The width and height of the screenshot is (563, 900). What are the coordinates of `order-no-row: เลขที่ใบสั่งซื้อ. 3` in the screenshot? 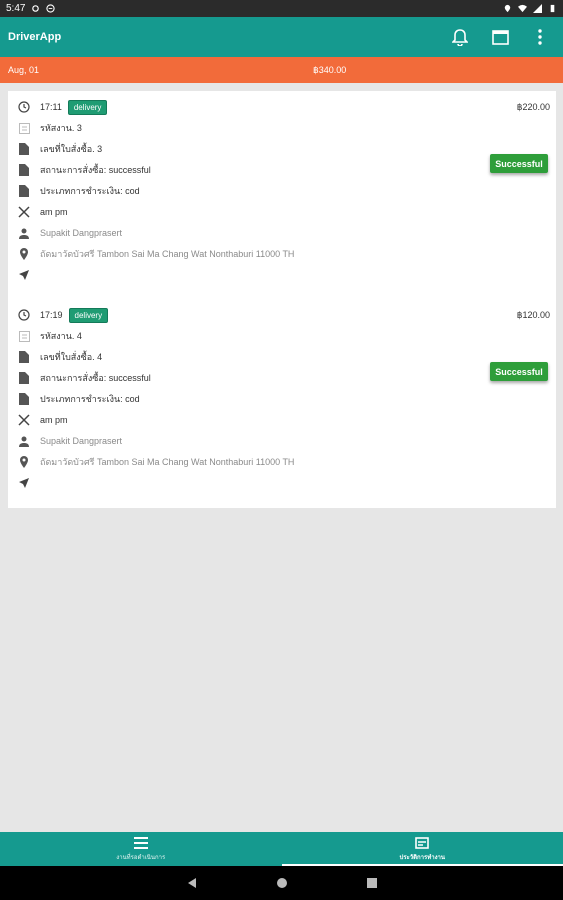 It's located at (60, 149).